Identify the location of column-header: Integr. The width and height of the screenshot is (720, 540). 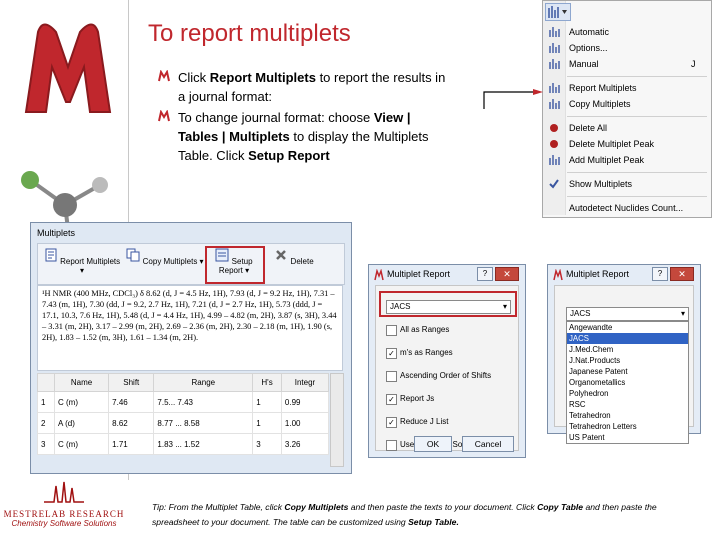
(305, 382).